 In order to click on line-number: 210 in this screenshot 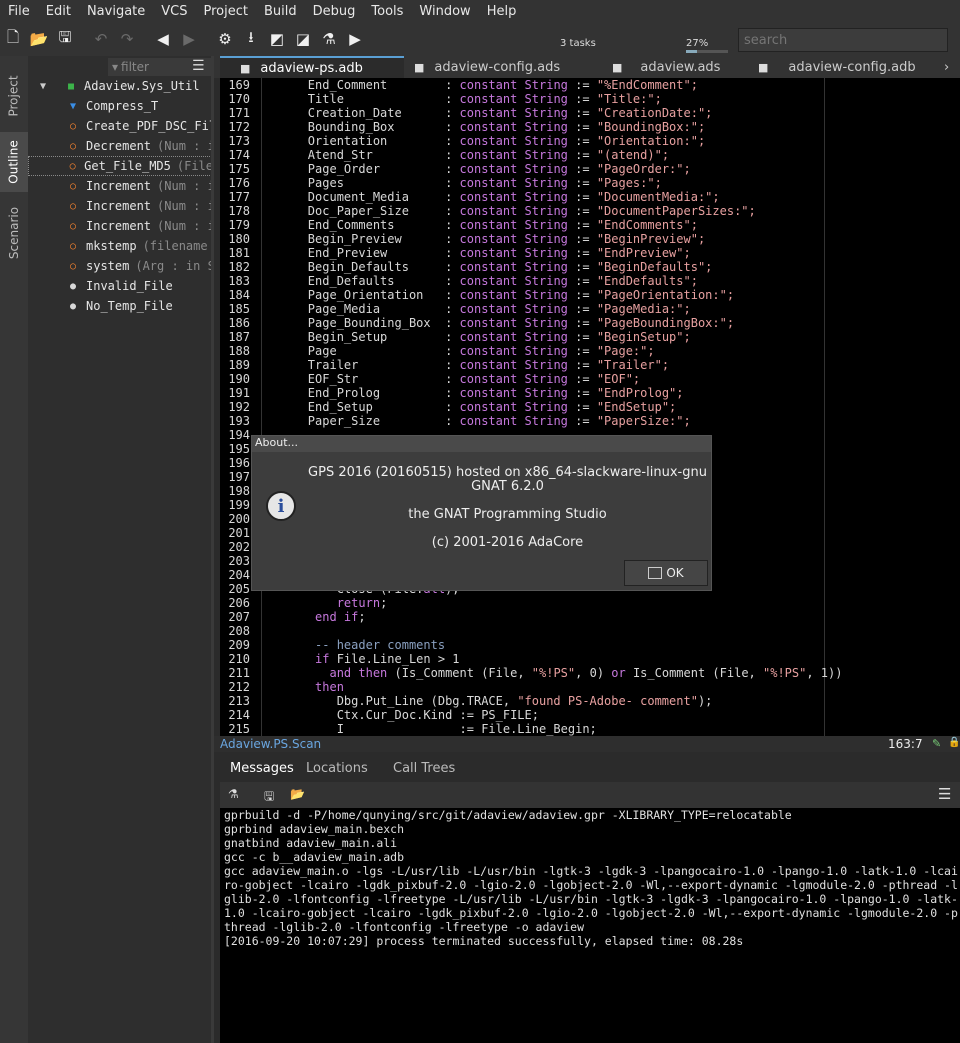, I will do `click(239, 659)`.